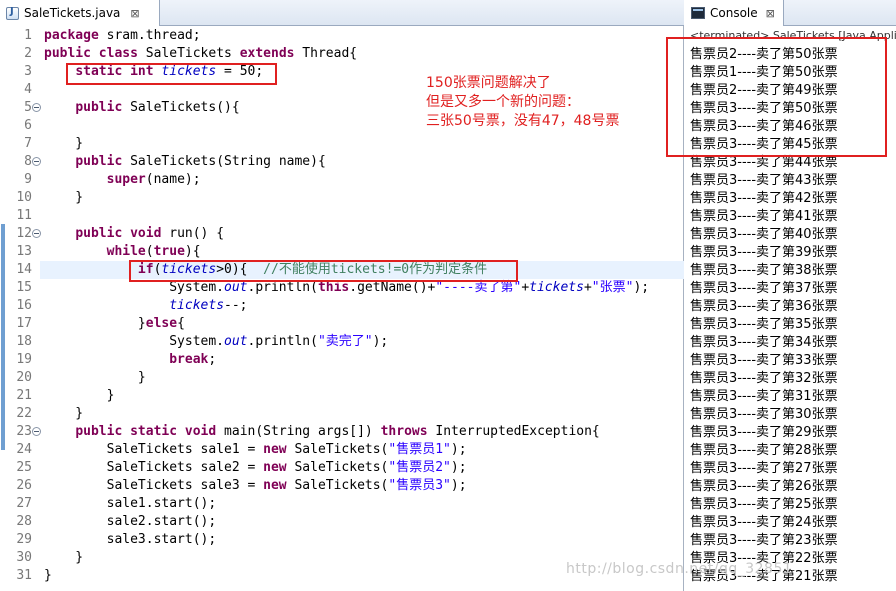 This screenshot has height=591, width=896. I want to click on console-line: 售票员3----卖了第29张票, so click(764, 432).